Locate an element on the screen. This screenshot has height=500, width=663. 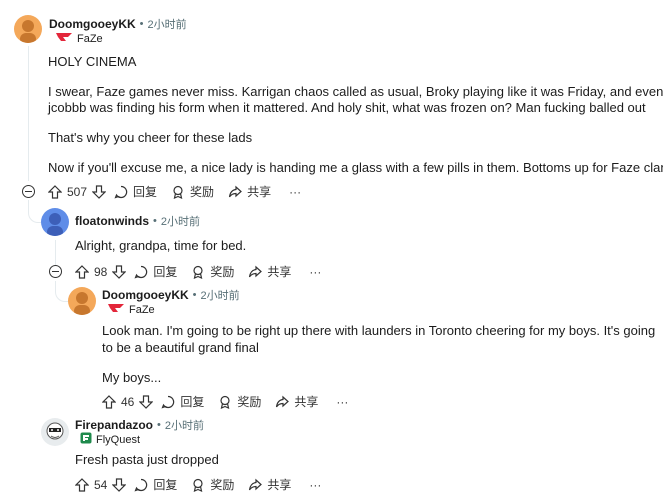
comment-text: That's why you cheer for these lads is located at coordinates (150, 137).